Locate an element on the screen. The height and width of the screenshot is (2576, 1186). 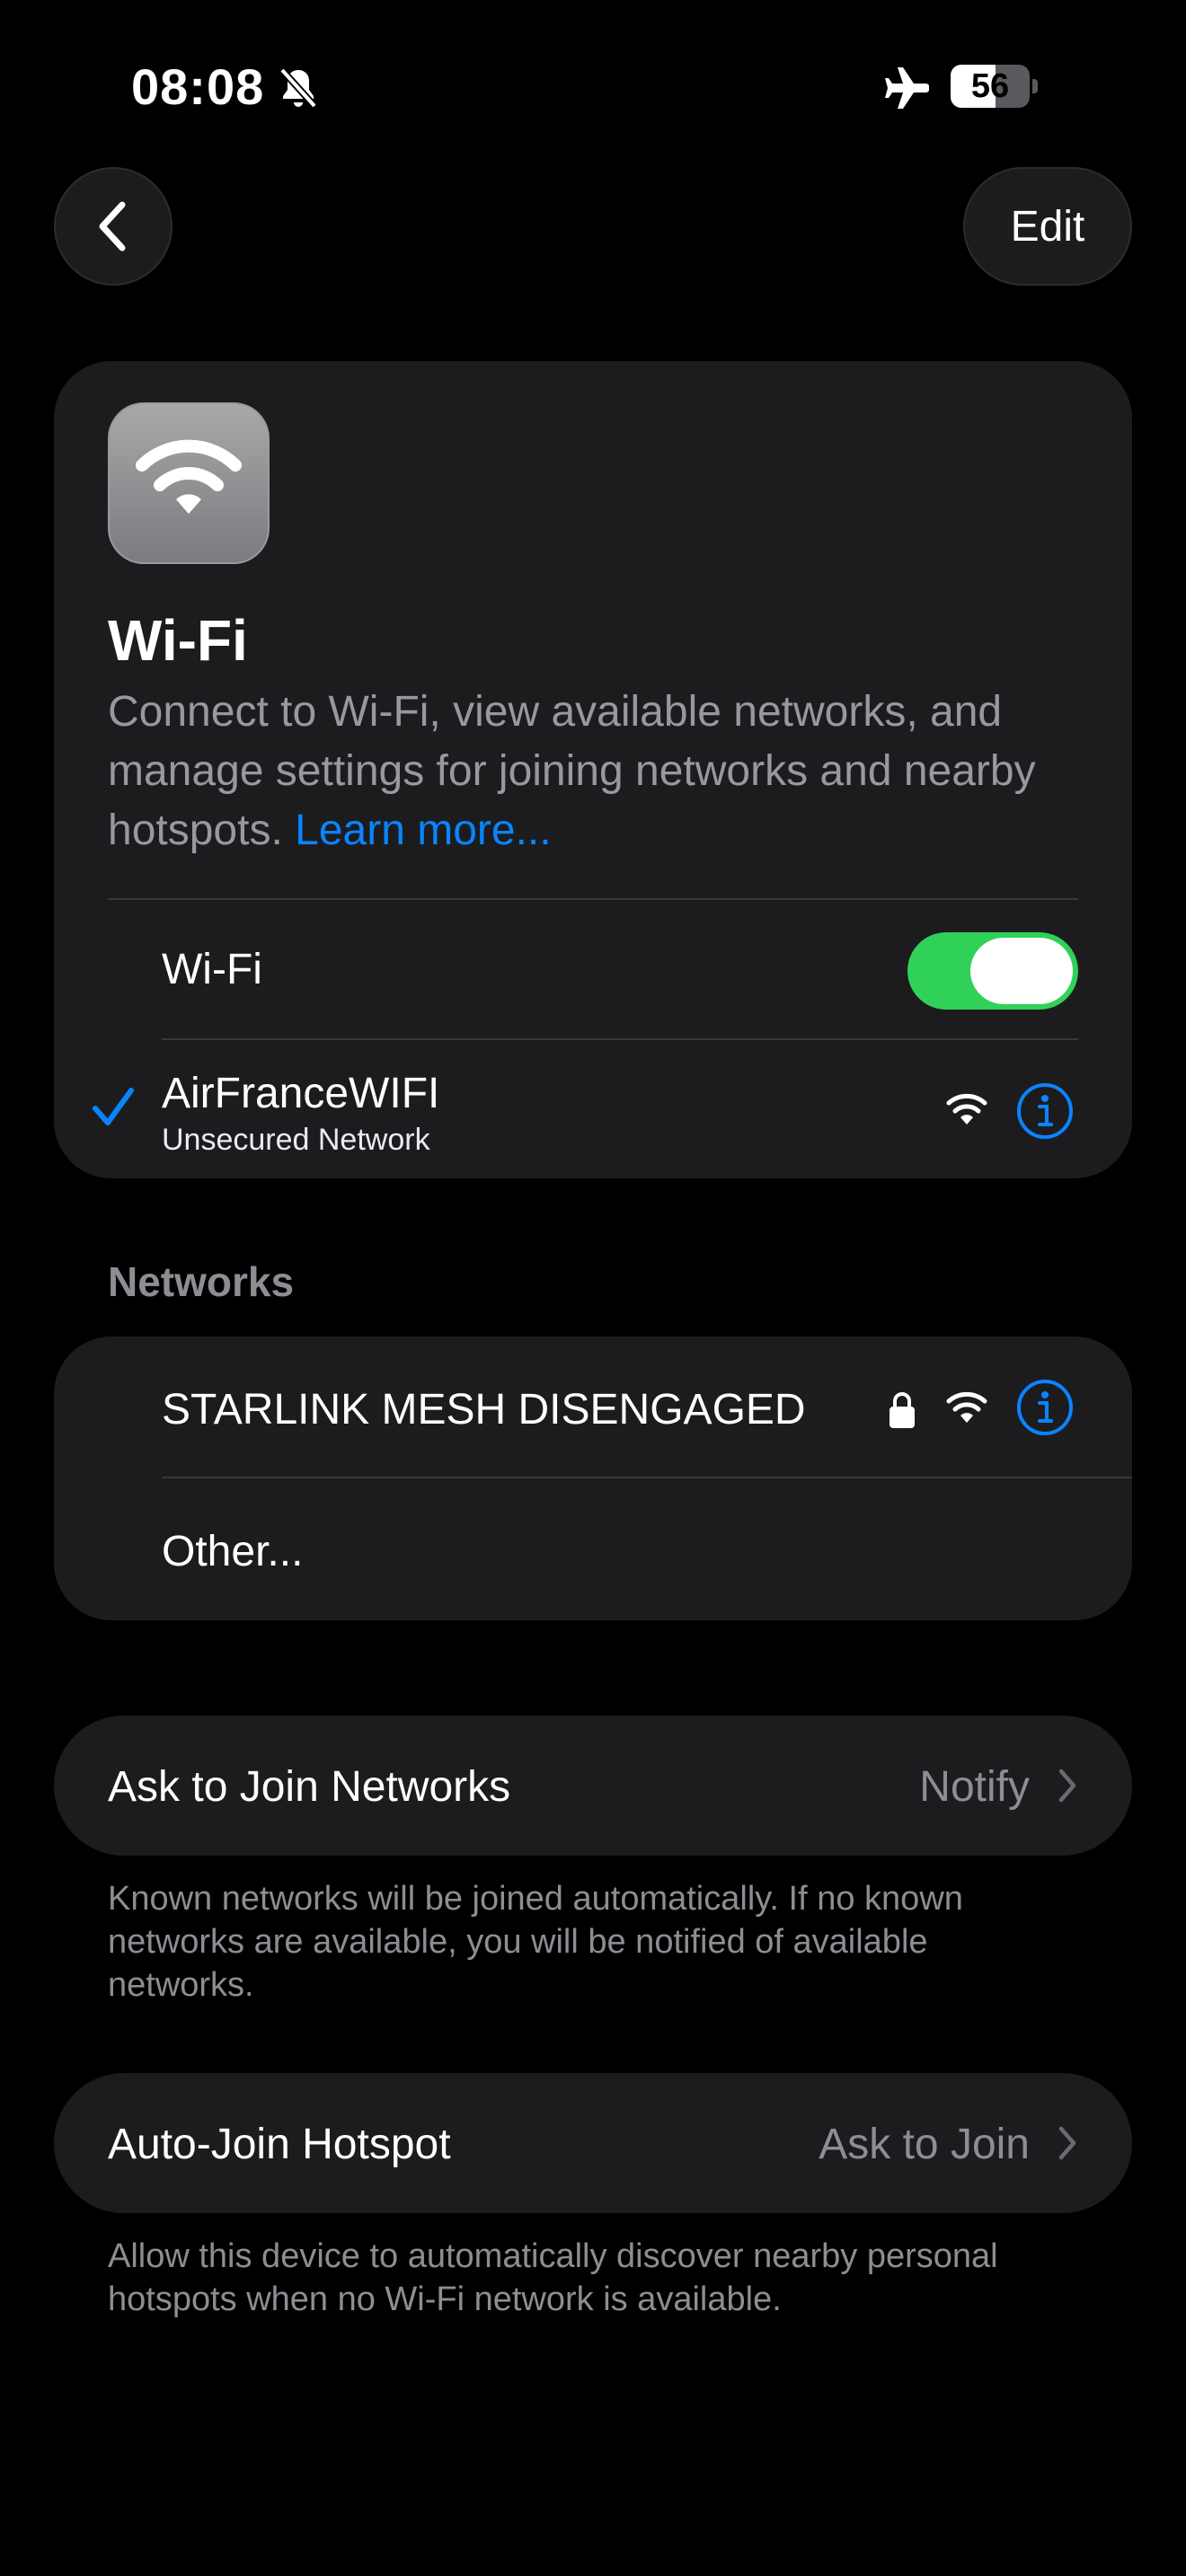
wifi-icon is located at coordinates (189, 476).